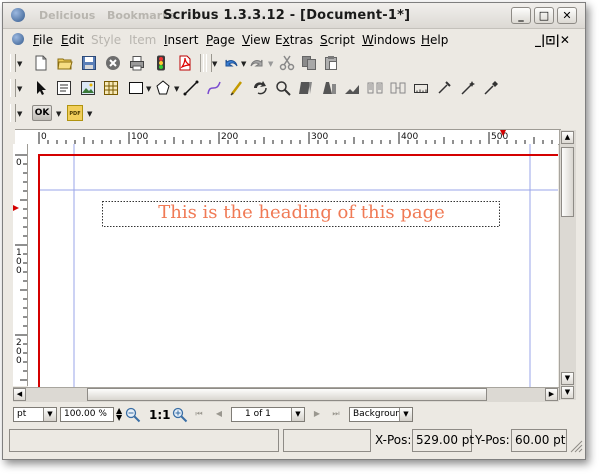  What do you see at coordinates (567, 265) in the screenshot?
I see `vertical-scrollbar: ▲ ▼ ▼` at bounding box center [567, 265].